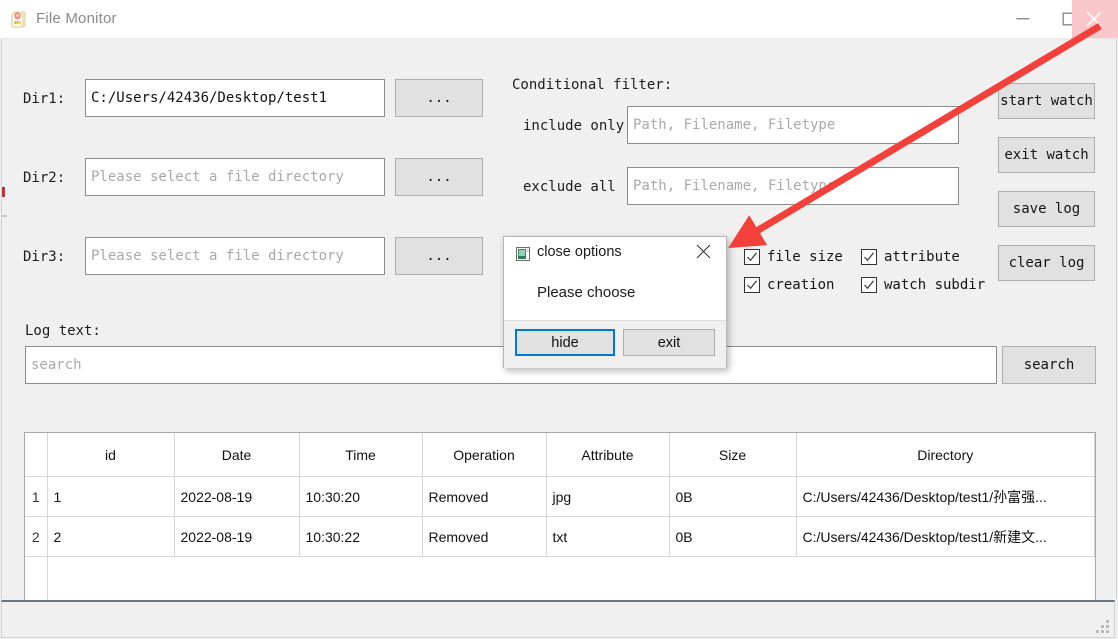 The image size is (1118, 639). I want to click on window-edge-artifact, so click(3, 192).